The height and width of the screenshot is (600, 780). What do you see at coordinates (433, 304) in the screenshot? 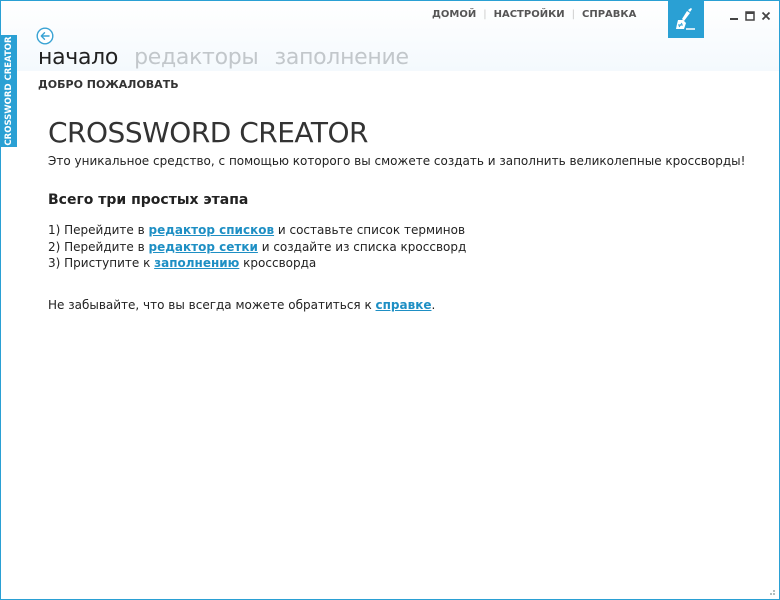
I see `help-note-suffix: .` at bounding box center [433, 304].